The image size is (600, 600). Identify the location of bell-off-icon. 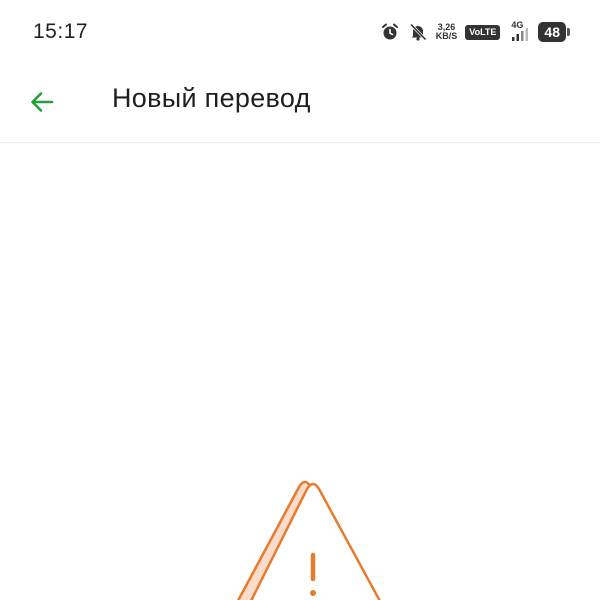
(418, 32).